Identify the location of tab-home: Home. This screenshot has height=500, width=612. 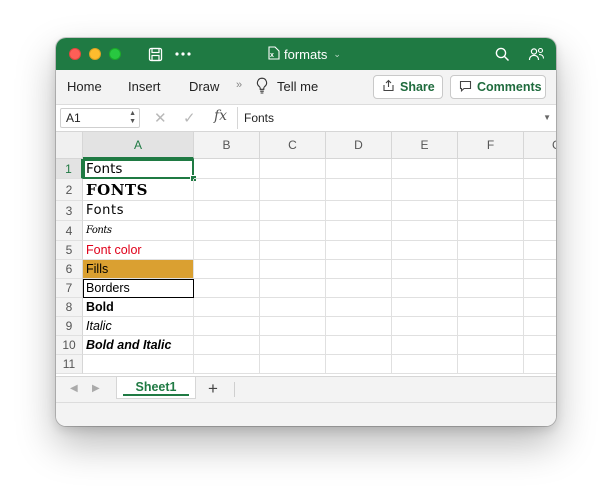
(84, 87).